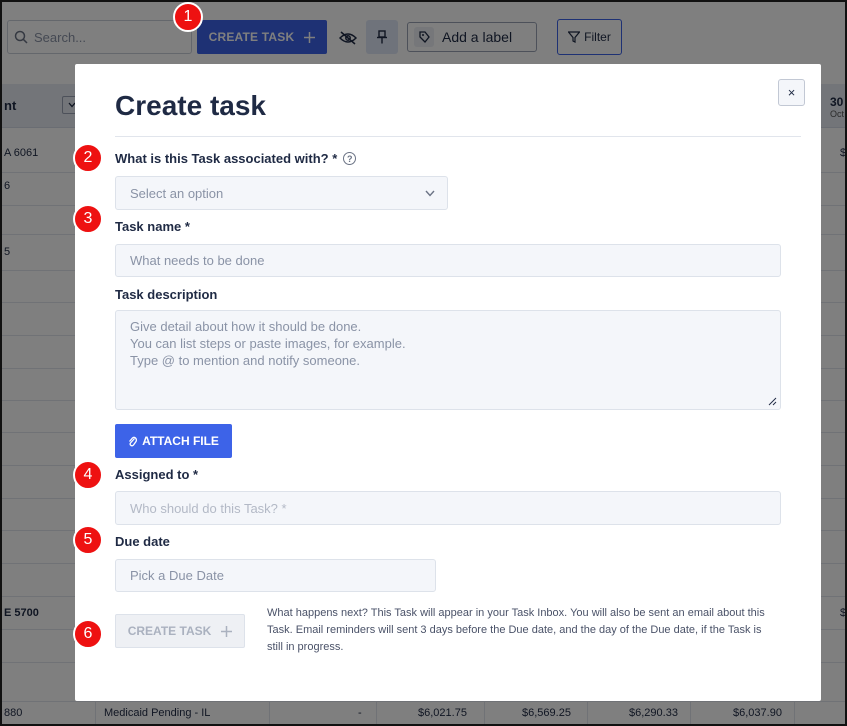 This screenshot has width=847, height=726. I want to click on assigned-input: Who should do this Task? *, so click(448, 508).